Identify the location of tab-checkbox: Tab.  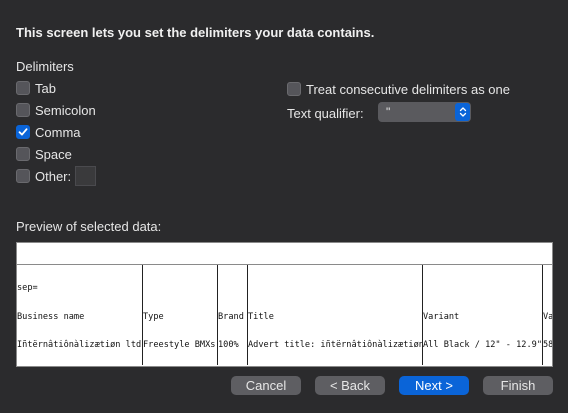
(36, 88).